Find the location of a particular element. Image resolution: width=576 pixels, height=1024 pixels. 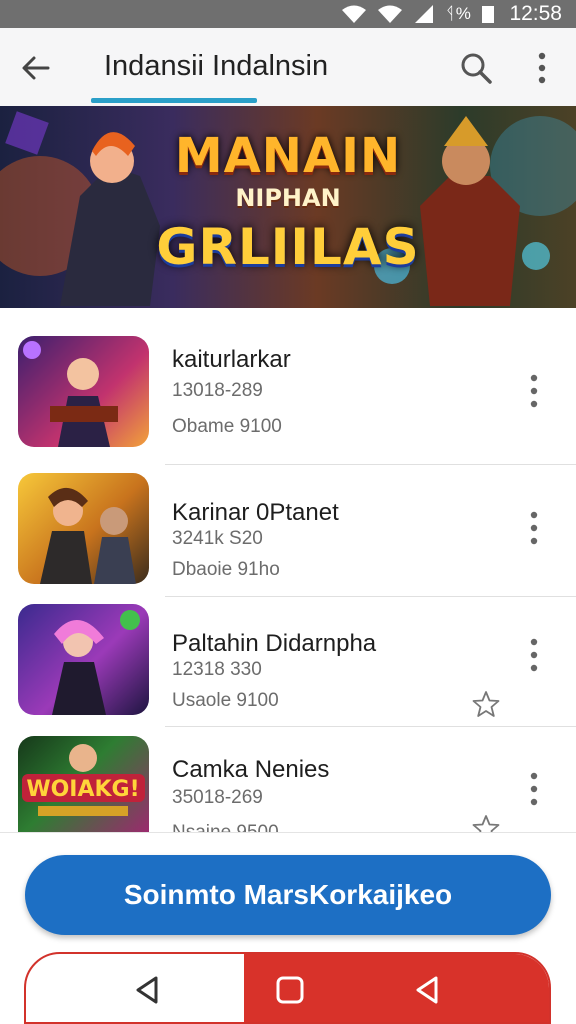

svg-text: WOIAKG! is located at coordinates (82, 789).